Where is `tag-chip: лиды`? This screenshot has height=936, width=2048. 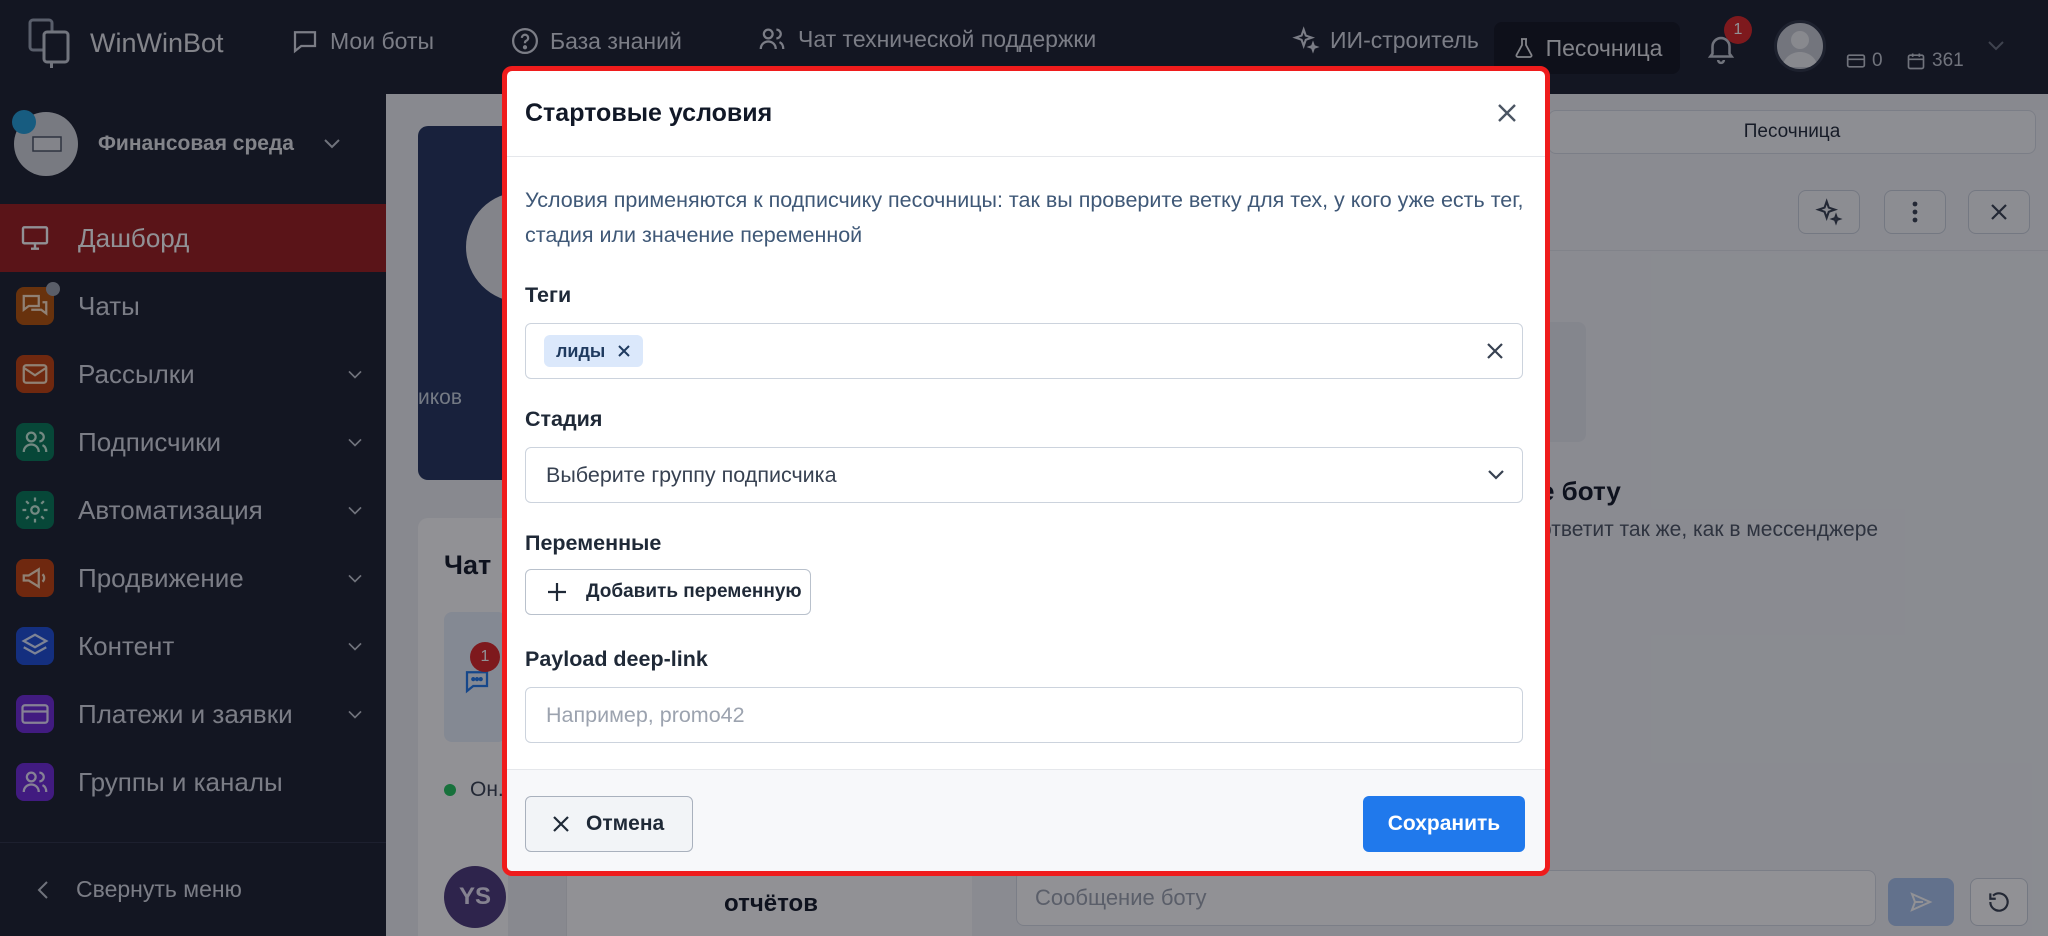 tag-chip: лиды is located at coordinates (594, 351).